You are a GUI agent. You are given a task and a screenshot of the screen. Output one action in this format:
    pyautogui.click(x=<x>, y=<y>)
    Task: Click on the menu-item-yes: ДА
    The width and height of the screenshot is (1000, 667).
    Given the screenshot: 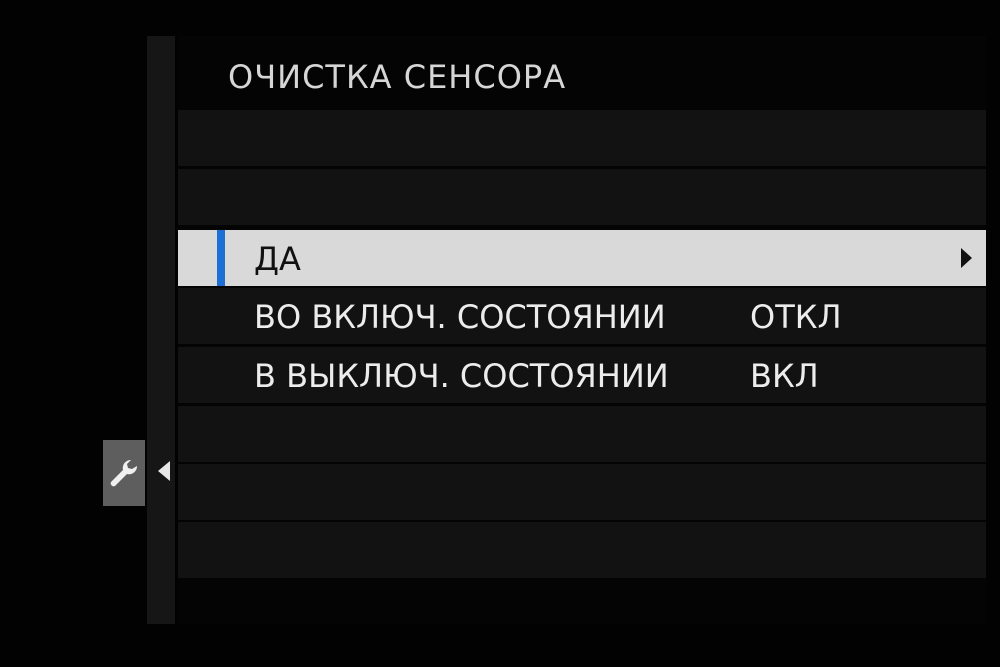 What is the action you would take?
    pyautogui.click(x=582, y=258)
    